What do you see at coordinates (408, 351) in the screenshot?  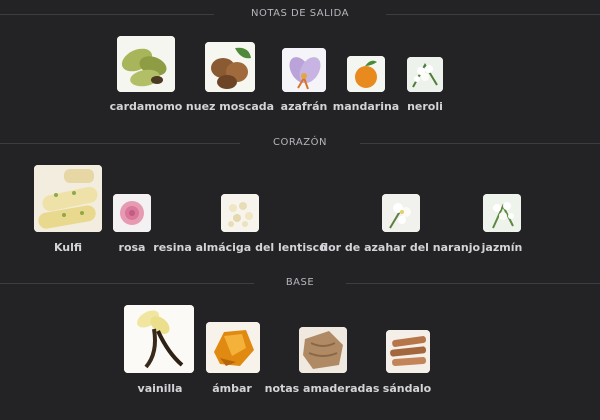 I see `sandalwood-image` at bounding box center [408, 351].